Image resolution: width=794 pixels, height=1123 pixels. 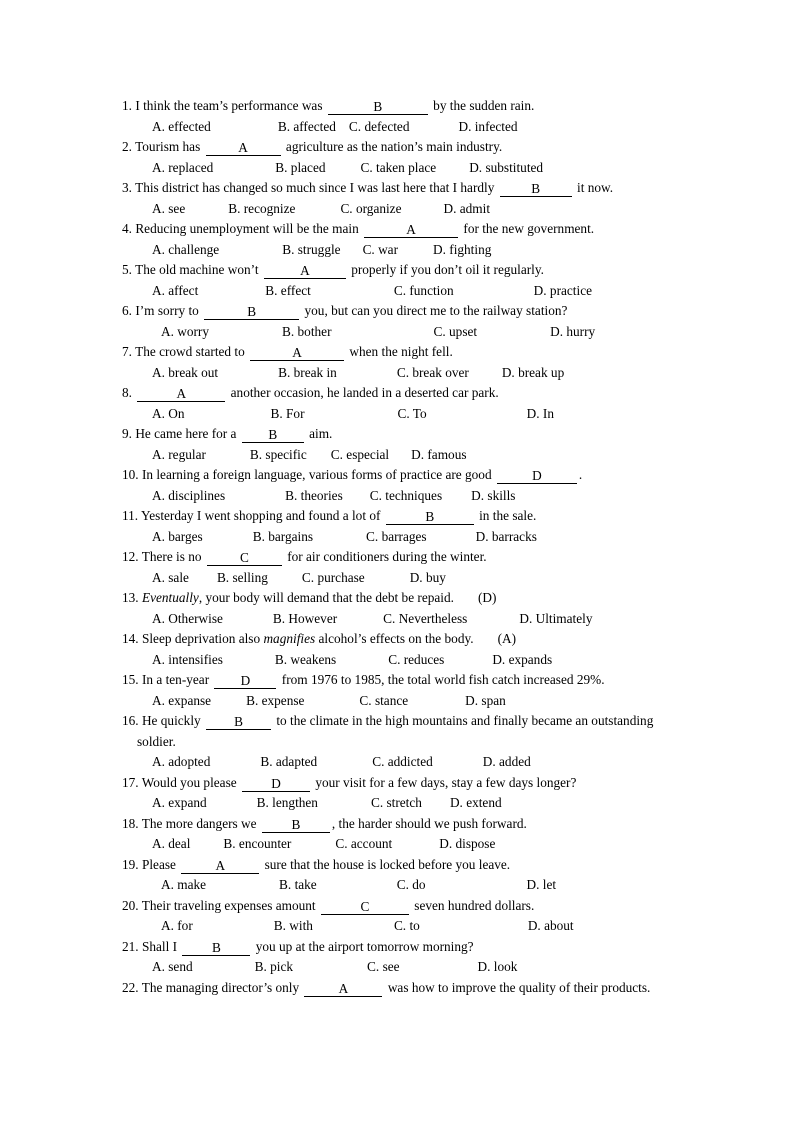 I want to click on option-choice: D. famous, so click(x=438, y=455).